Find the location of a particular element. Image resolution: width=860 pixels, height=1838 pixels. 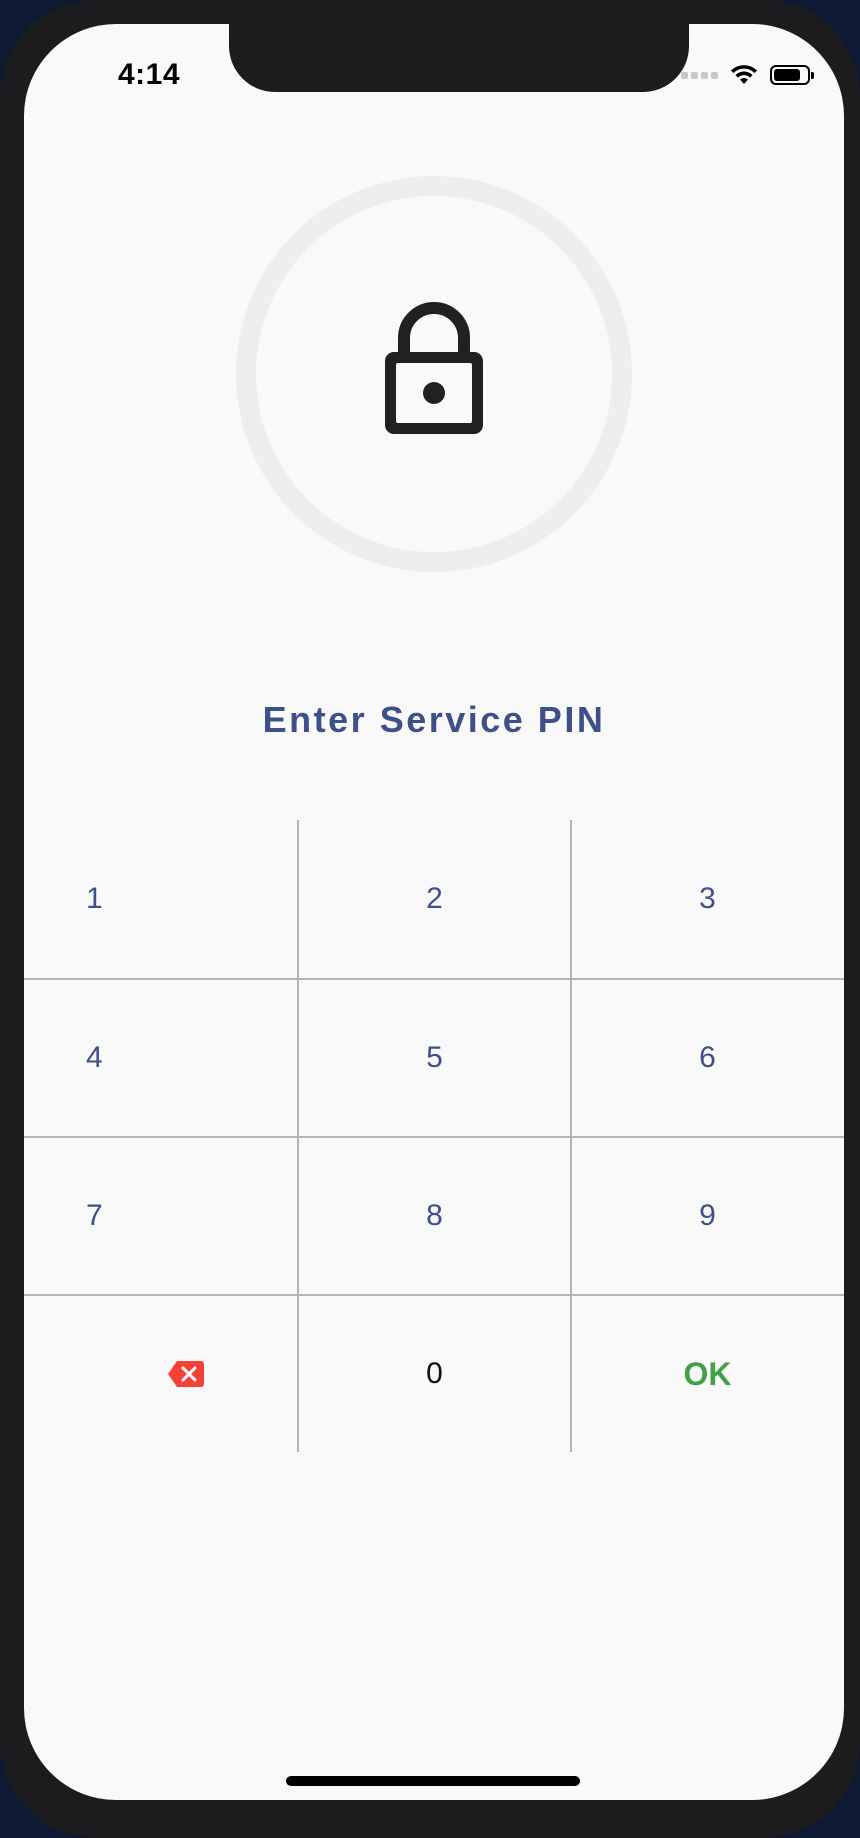

key-8: 8 is located at coordinates (434, 1216).